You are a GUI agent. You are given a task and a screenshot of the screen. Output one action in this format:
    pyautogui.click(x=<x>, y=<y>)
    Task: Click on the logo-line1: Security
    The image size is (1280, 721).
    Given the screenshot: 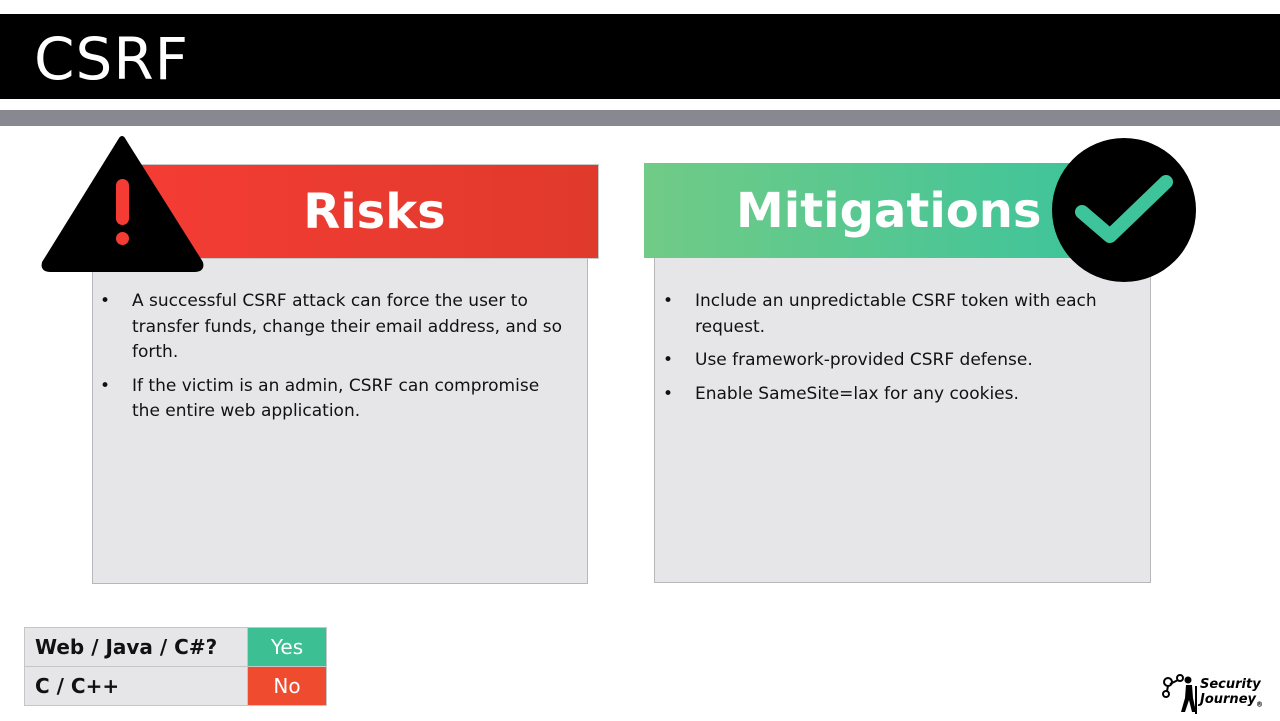 What is the action you would take?
    pyautogui.click(x=1230, y=684)
    